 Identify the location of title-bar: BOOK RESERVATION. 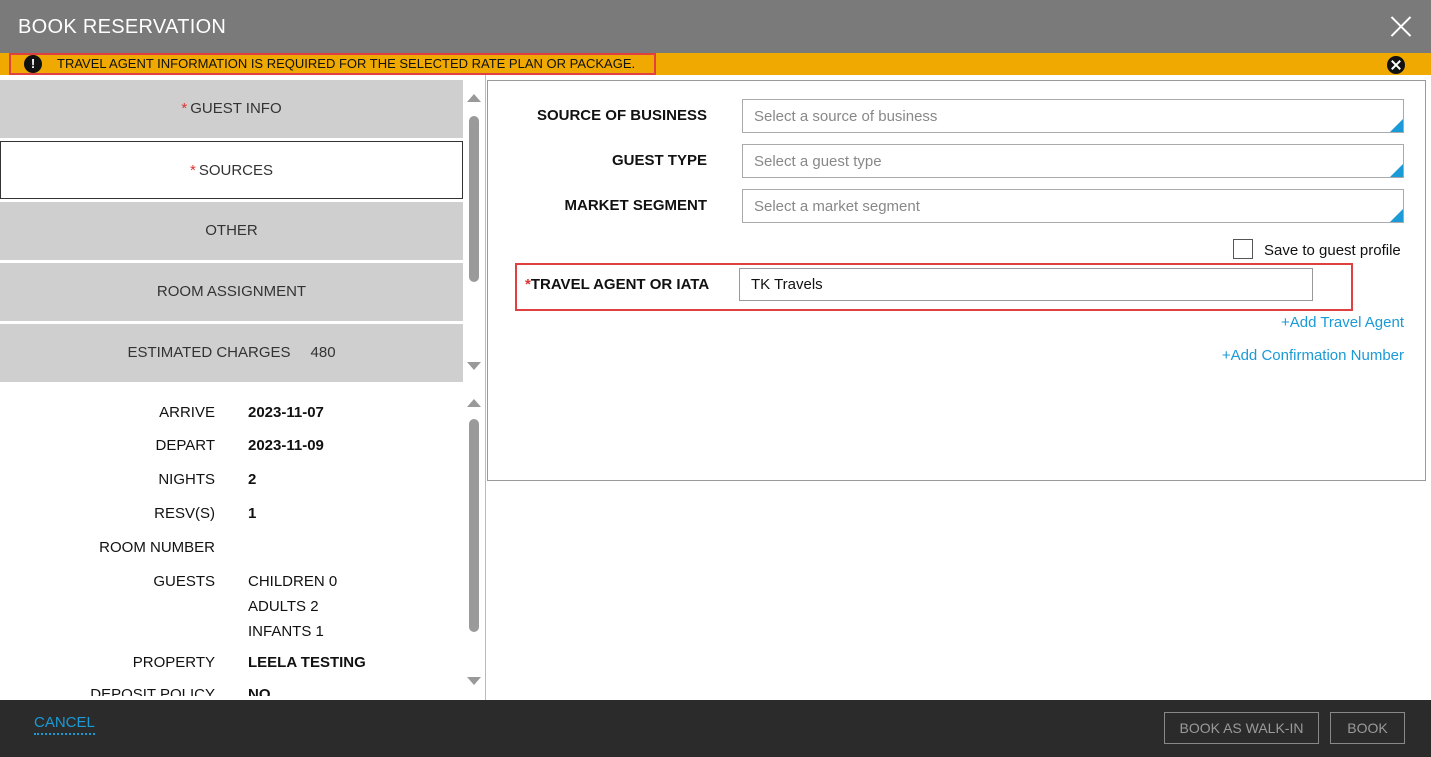
(715, 26).